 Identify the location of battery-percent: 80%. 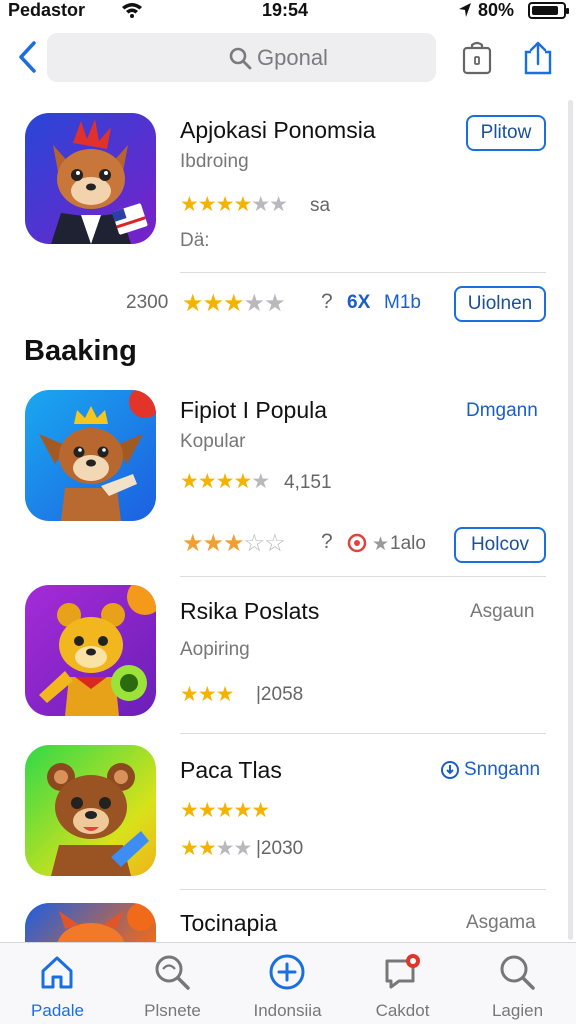
(496, 10).